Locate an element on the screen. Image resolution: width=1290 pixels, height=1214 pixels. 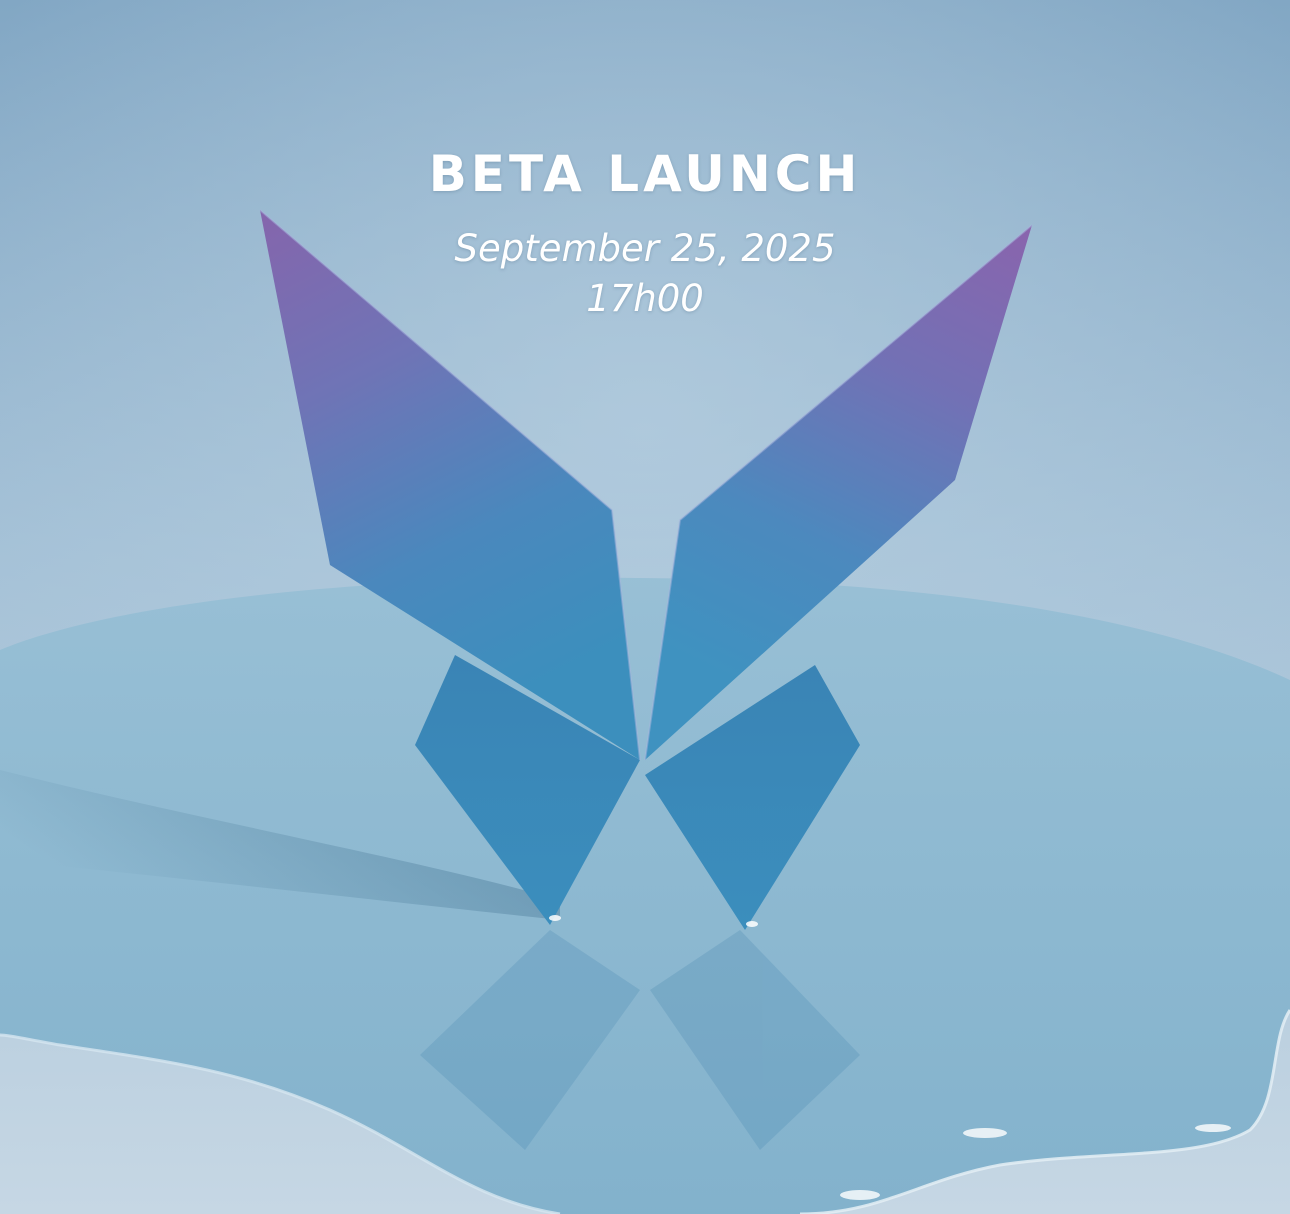
event-time: 17h00 is located at coordinates (645, 298).